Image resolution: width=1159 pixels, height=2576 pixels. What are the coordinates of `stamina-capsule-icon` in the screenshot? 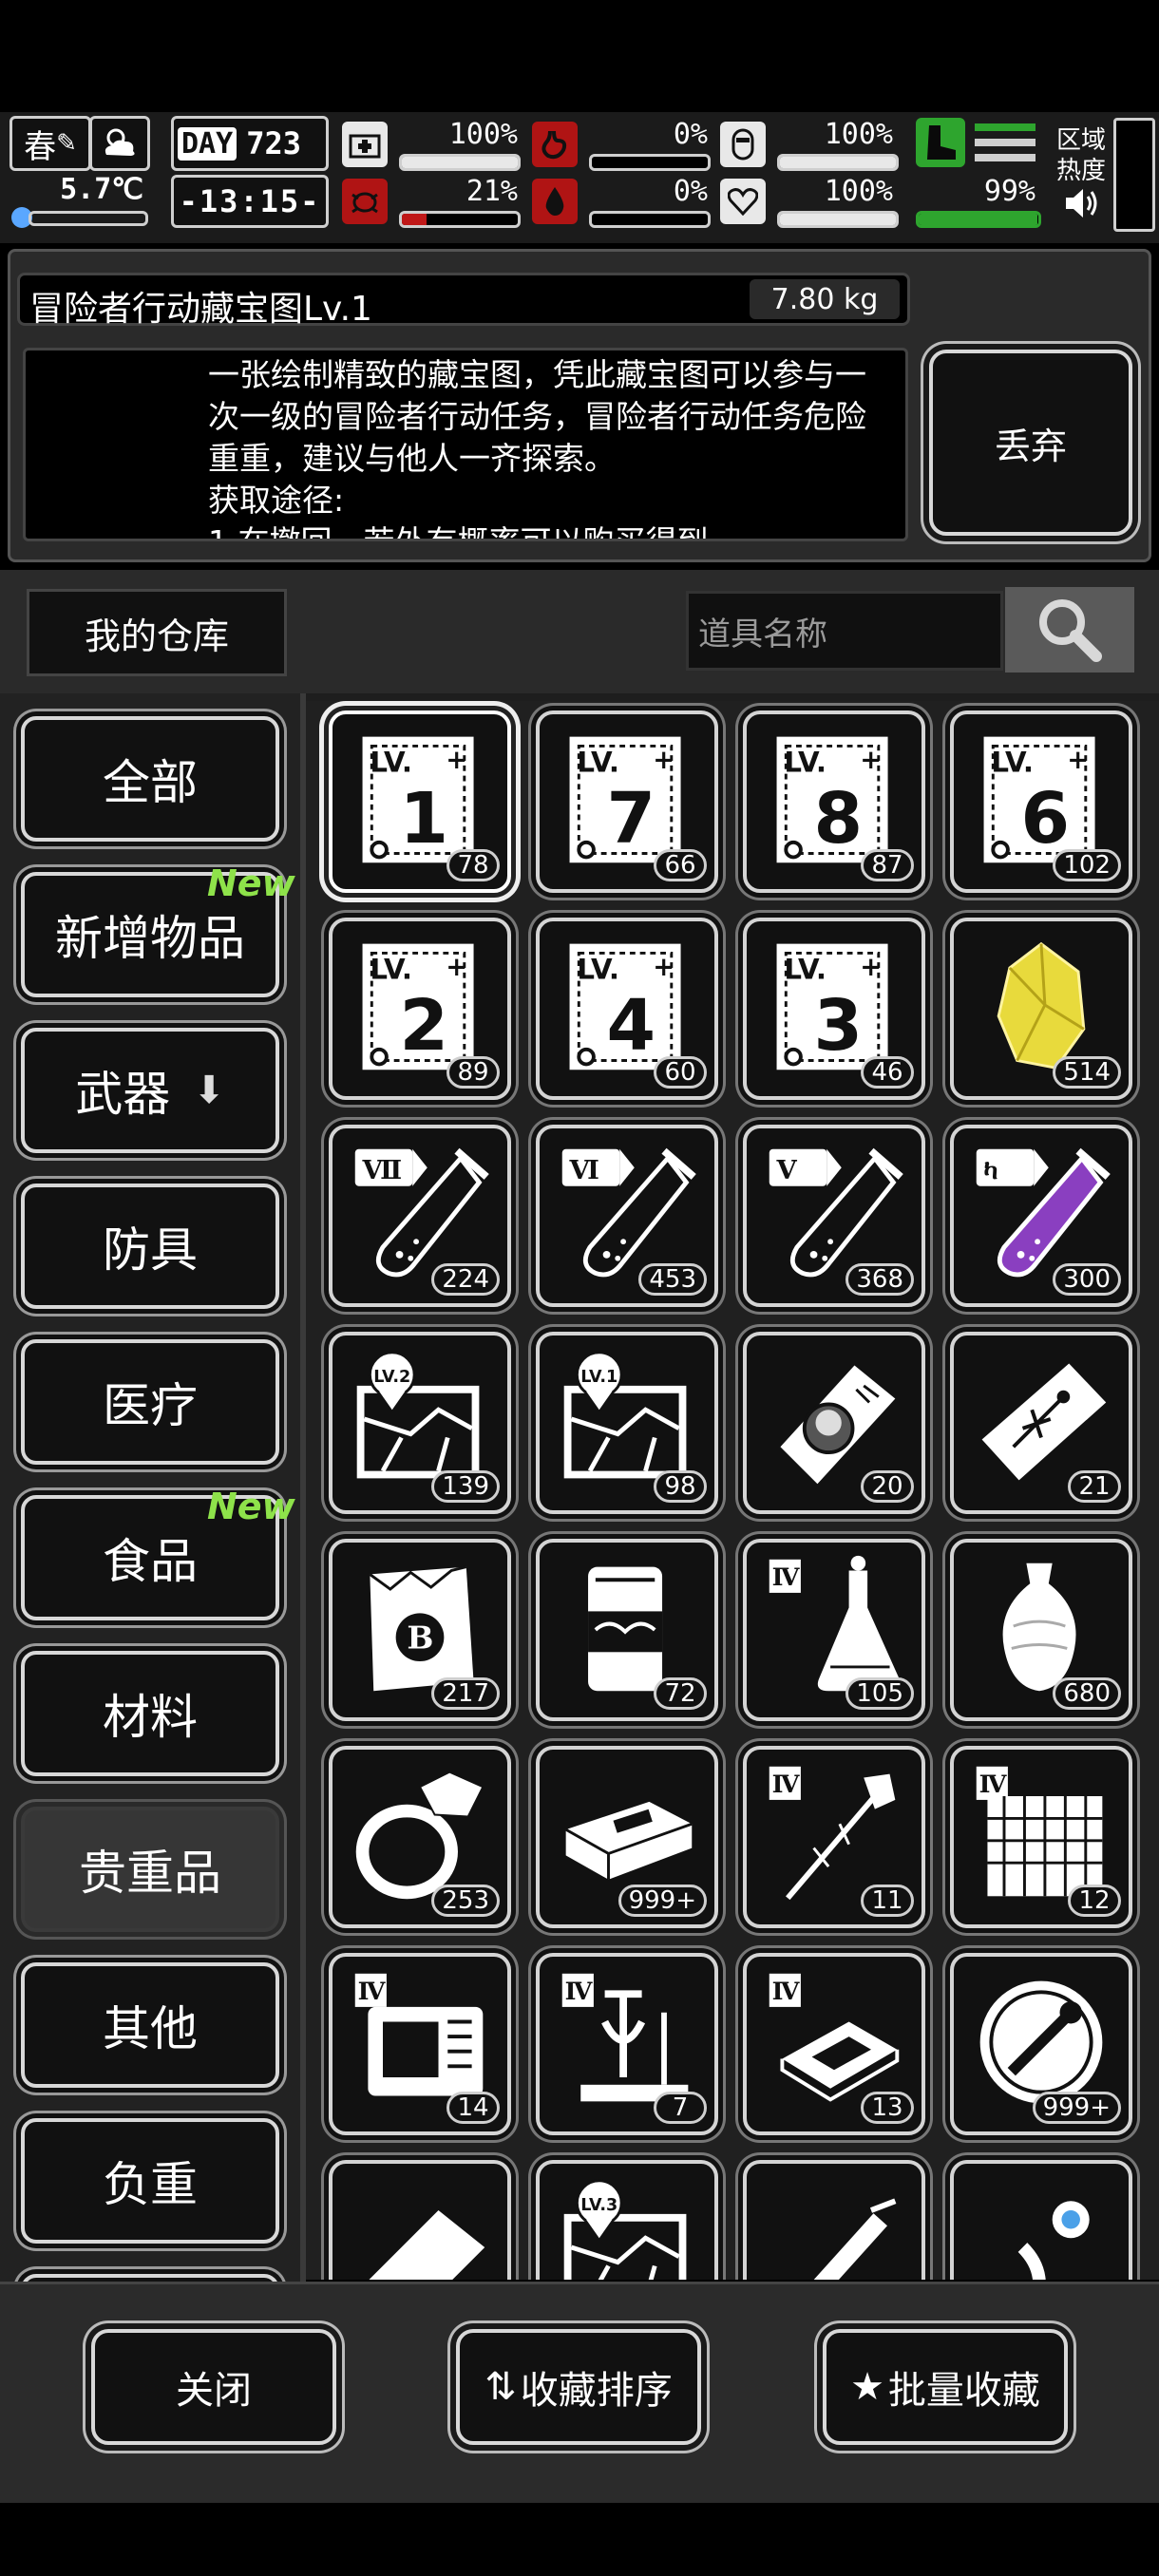 It's located at (743, 144).